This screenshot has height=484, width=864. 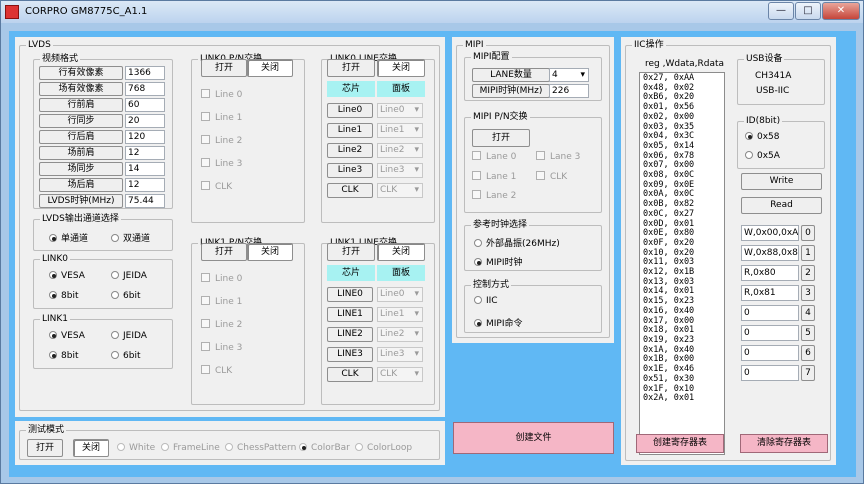 What do you see at coordinates (350, 314) in the screenshot?
I see `link1-line-button-1: LINE1` at bounding box center [350, 314].